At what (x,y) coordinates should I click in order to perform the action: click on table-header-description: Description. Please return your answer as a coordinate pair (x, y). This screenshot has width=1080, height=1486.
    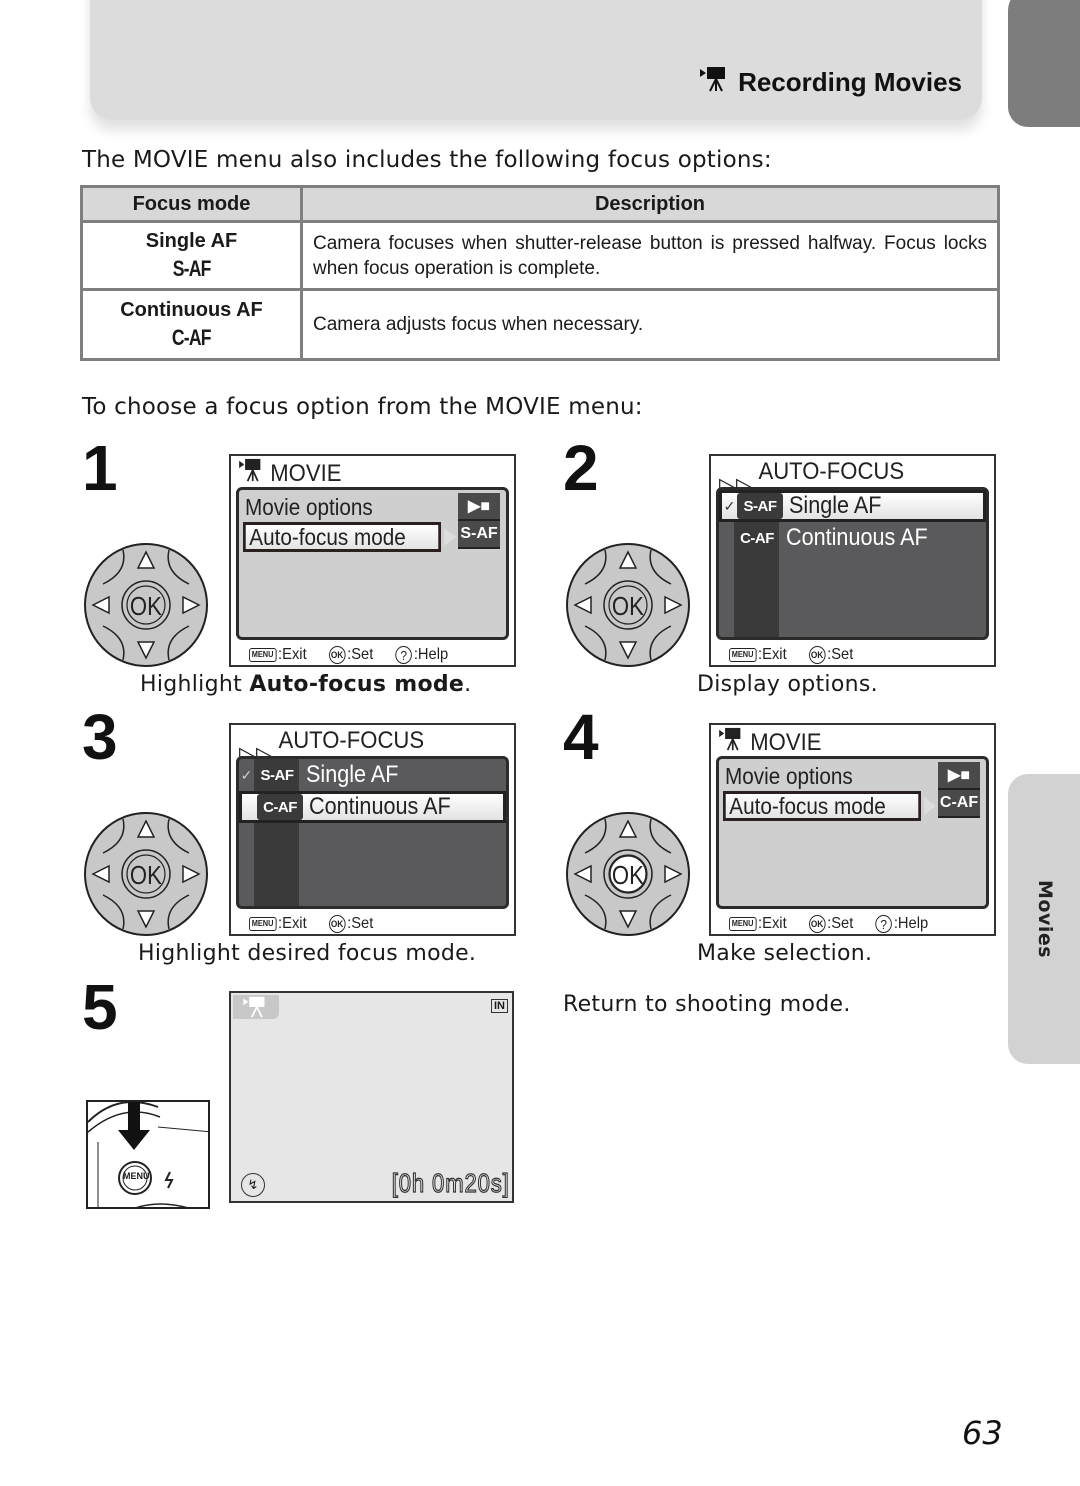
    Looking at the image, I should click on (650, 204).